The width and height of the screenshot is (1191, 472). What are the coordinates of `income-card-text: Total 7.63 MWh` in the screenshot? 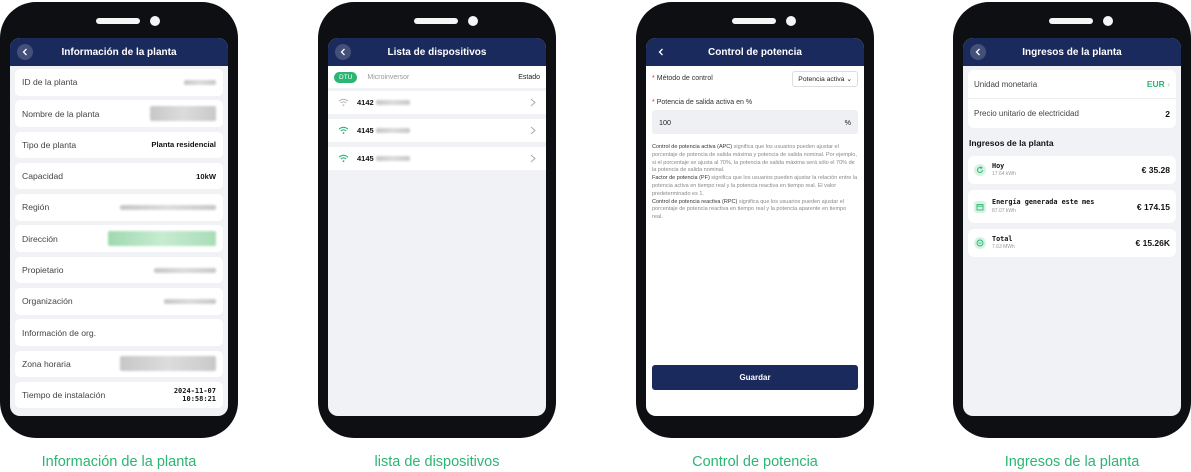 It's located at (1003, 243).